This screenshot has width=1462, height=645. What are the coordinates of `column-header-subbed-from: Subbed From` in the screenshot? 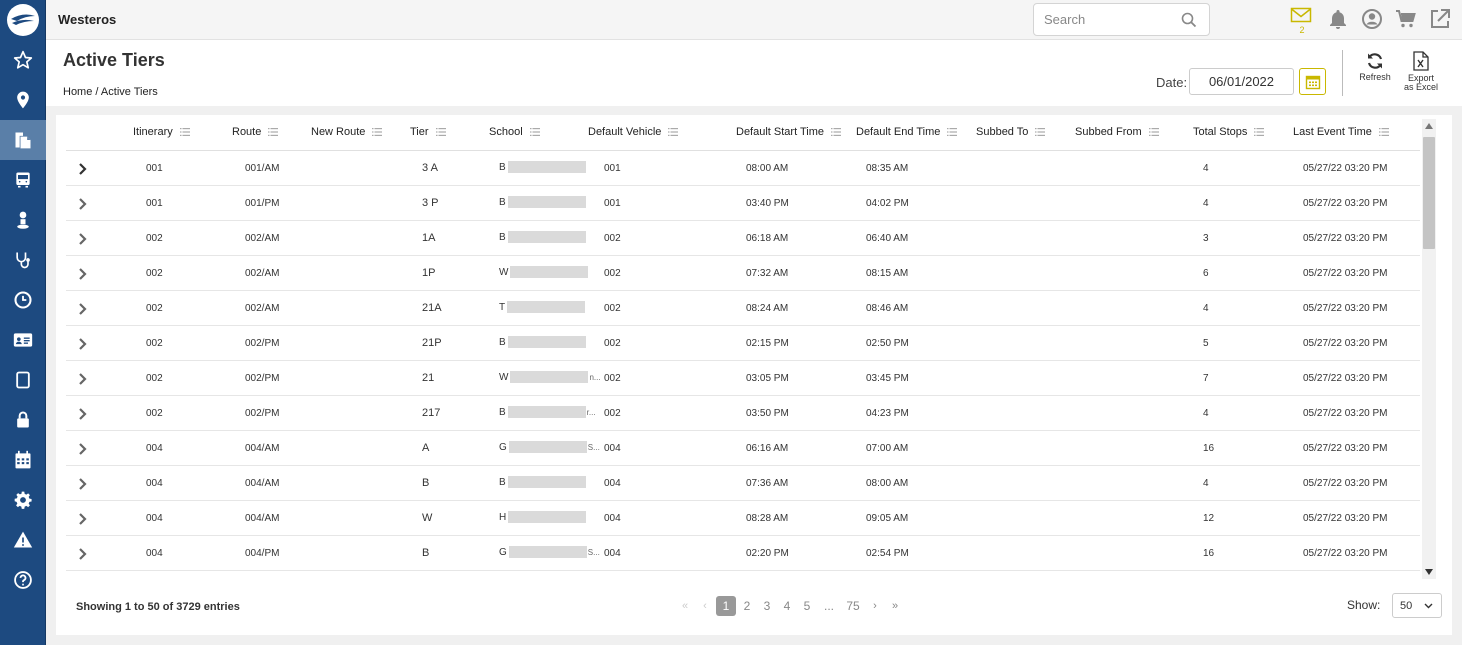 It's located at (1117, 132).